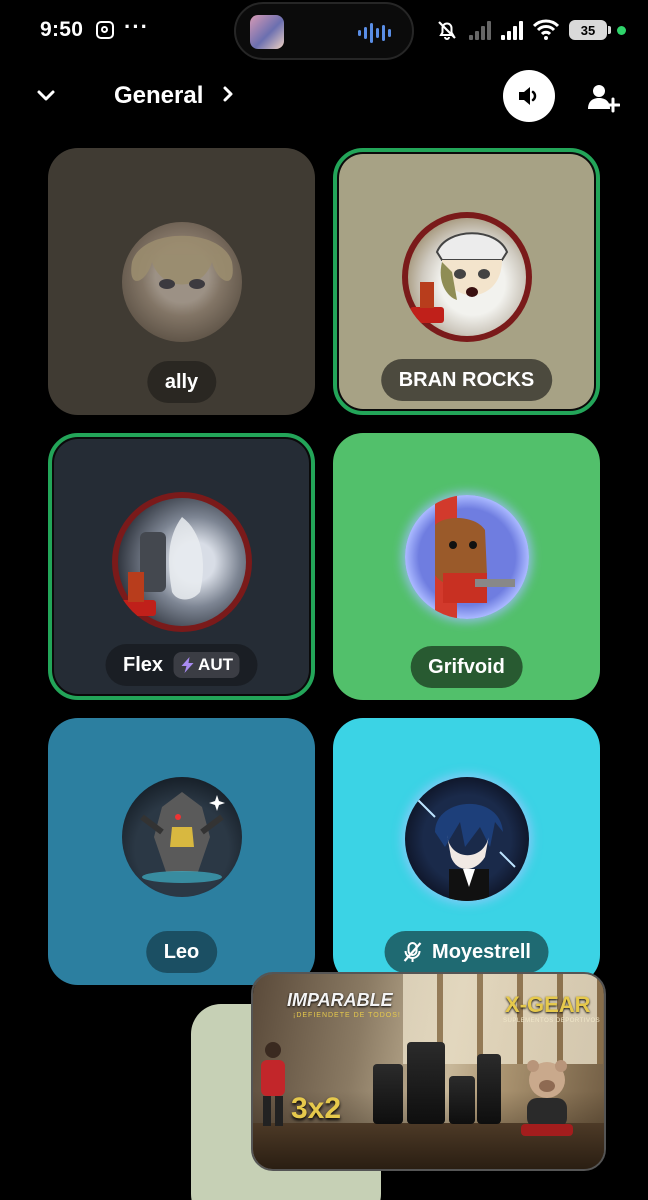  Describe the element at coordinates (215, 664) in the screenshot. I see `server-tag-label: AUT` at that location.